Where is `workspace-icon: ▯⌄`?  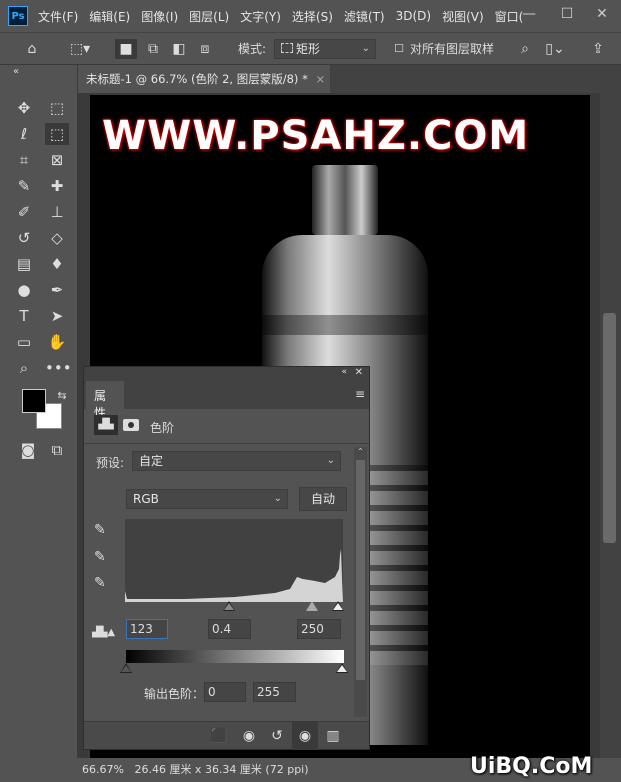 workspace-icon: ▯⌄ is located at coordinates (555, 49).